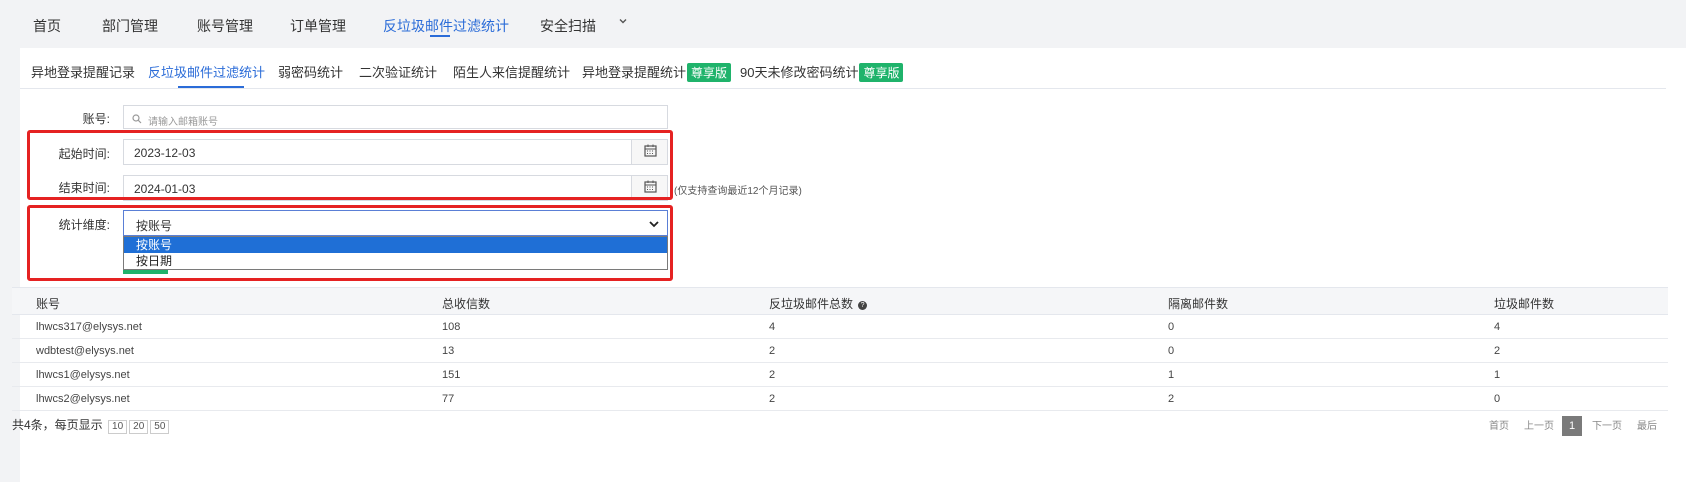 This screenshot has width=1686, height=482. Describe the element at coordinates (1198, 304) in the screenshot. I see `column-header-quarantined: 隔离邮件数` at that location.